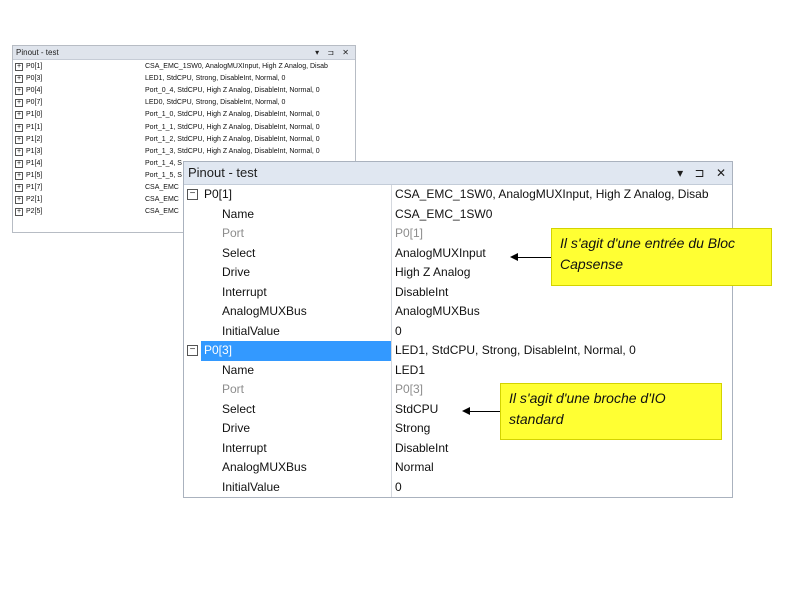 The image size is (799, 600). I want to click on dropdown-icon: ▾, so click(680, 173).